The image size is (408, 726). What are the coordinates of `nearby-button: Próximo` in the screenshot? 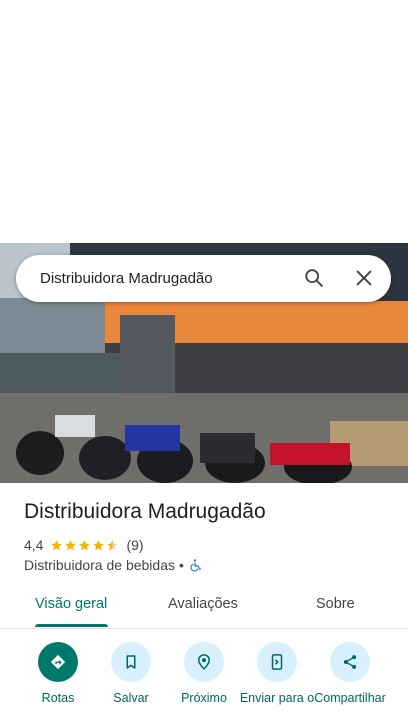 It's located at (204, 674).